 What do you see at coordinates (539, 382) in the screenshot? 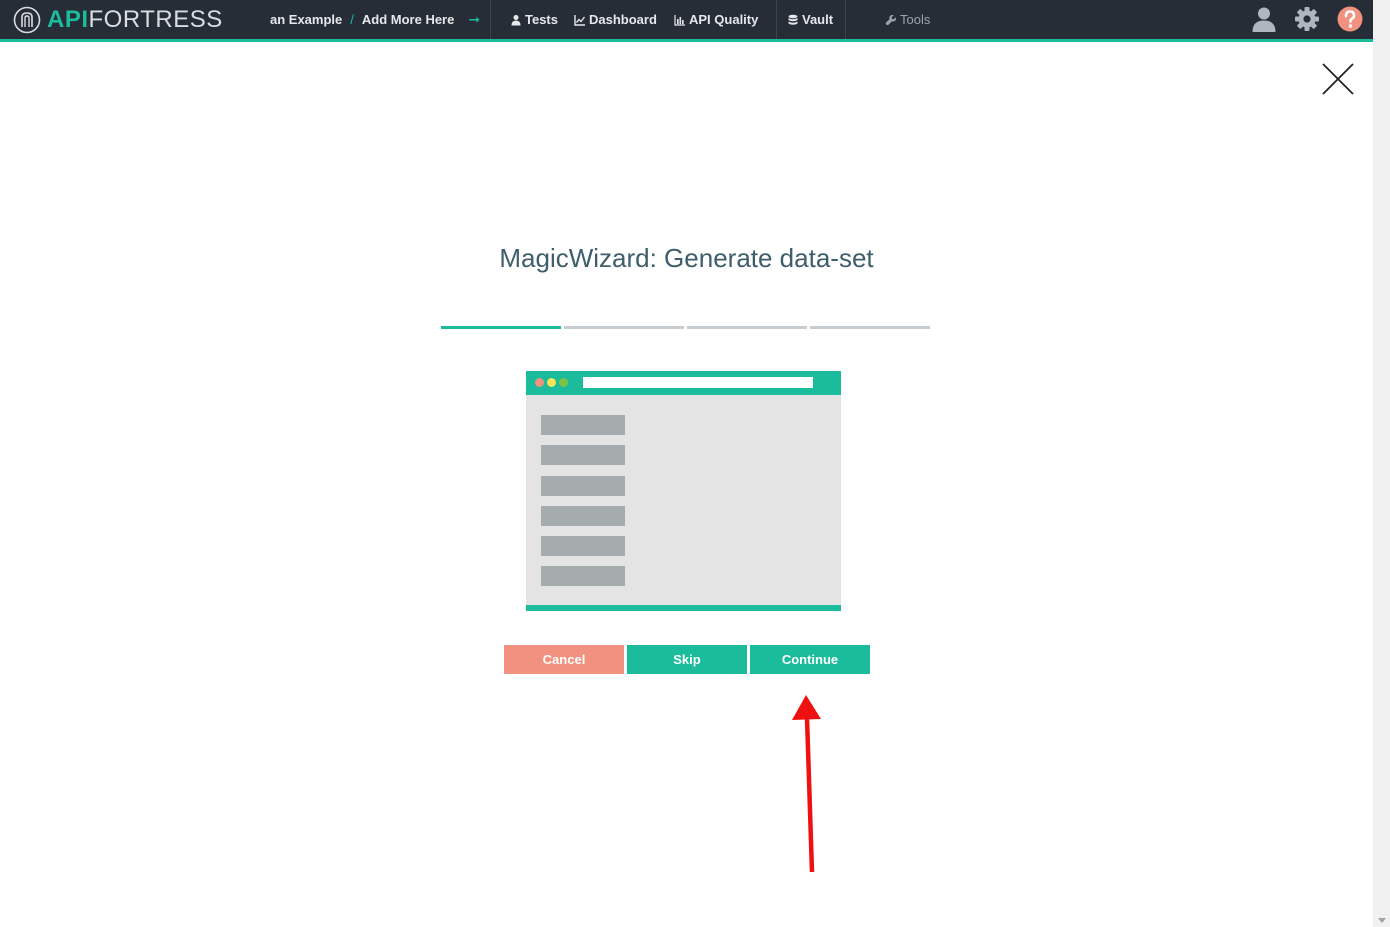
I see `illustration-close-dot` at bounding box center [539, 382].